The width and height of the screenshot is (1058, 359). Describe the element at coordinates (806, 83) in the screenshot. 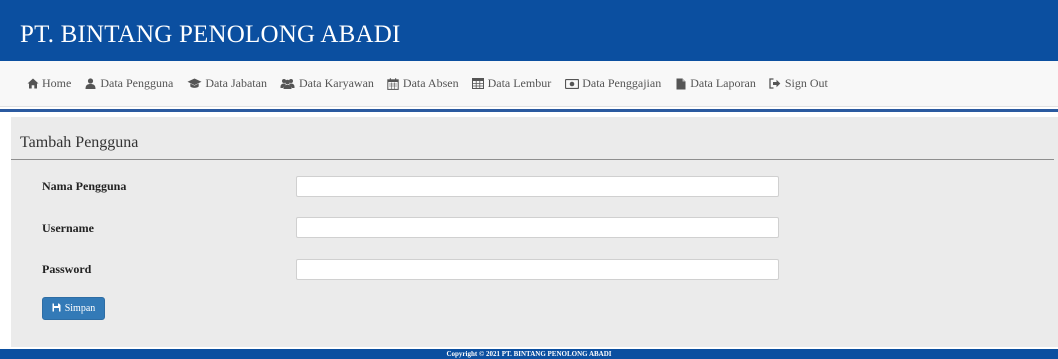

I see `nav-item-label: Sign Out` at that location.